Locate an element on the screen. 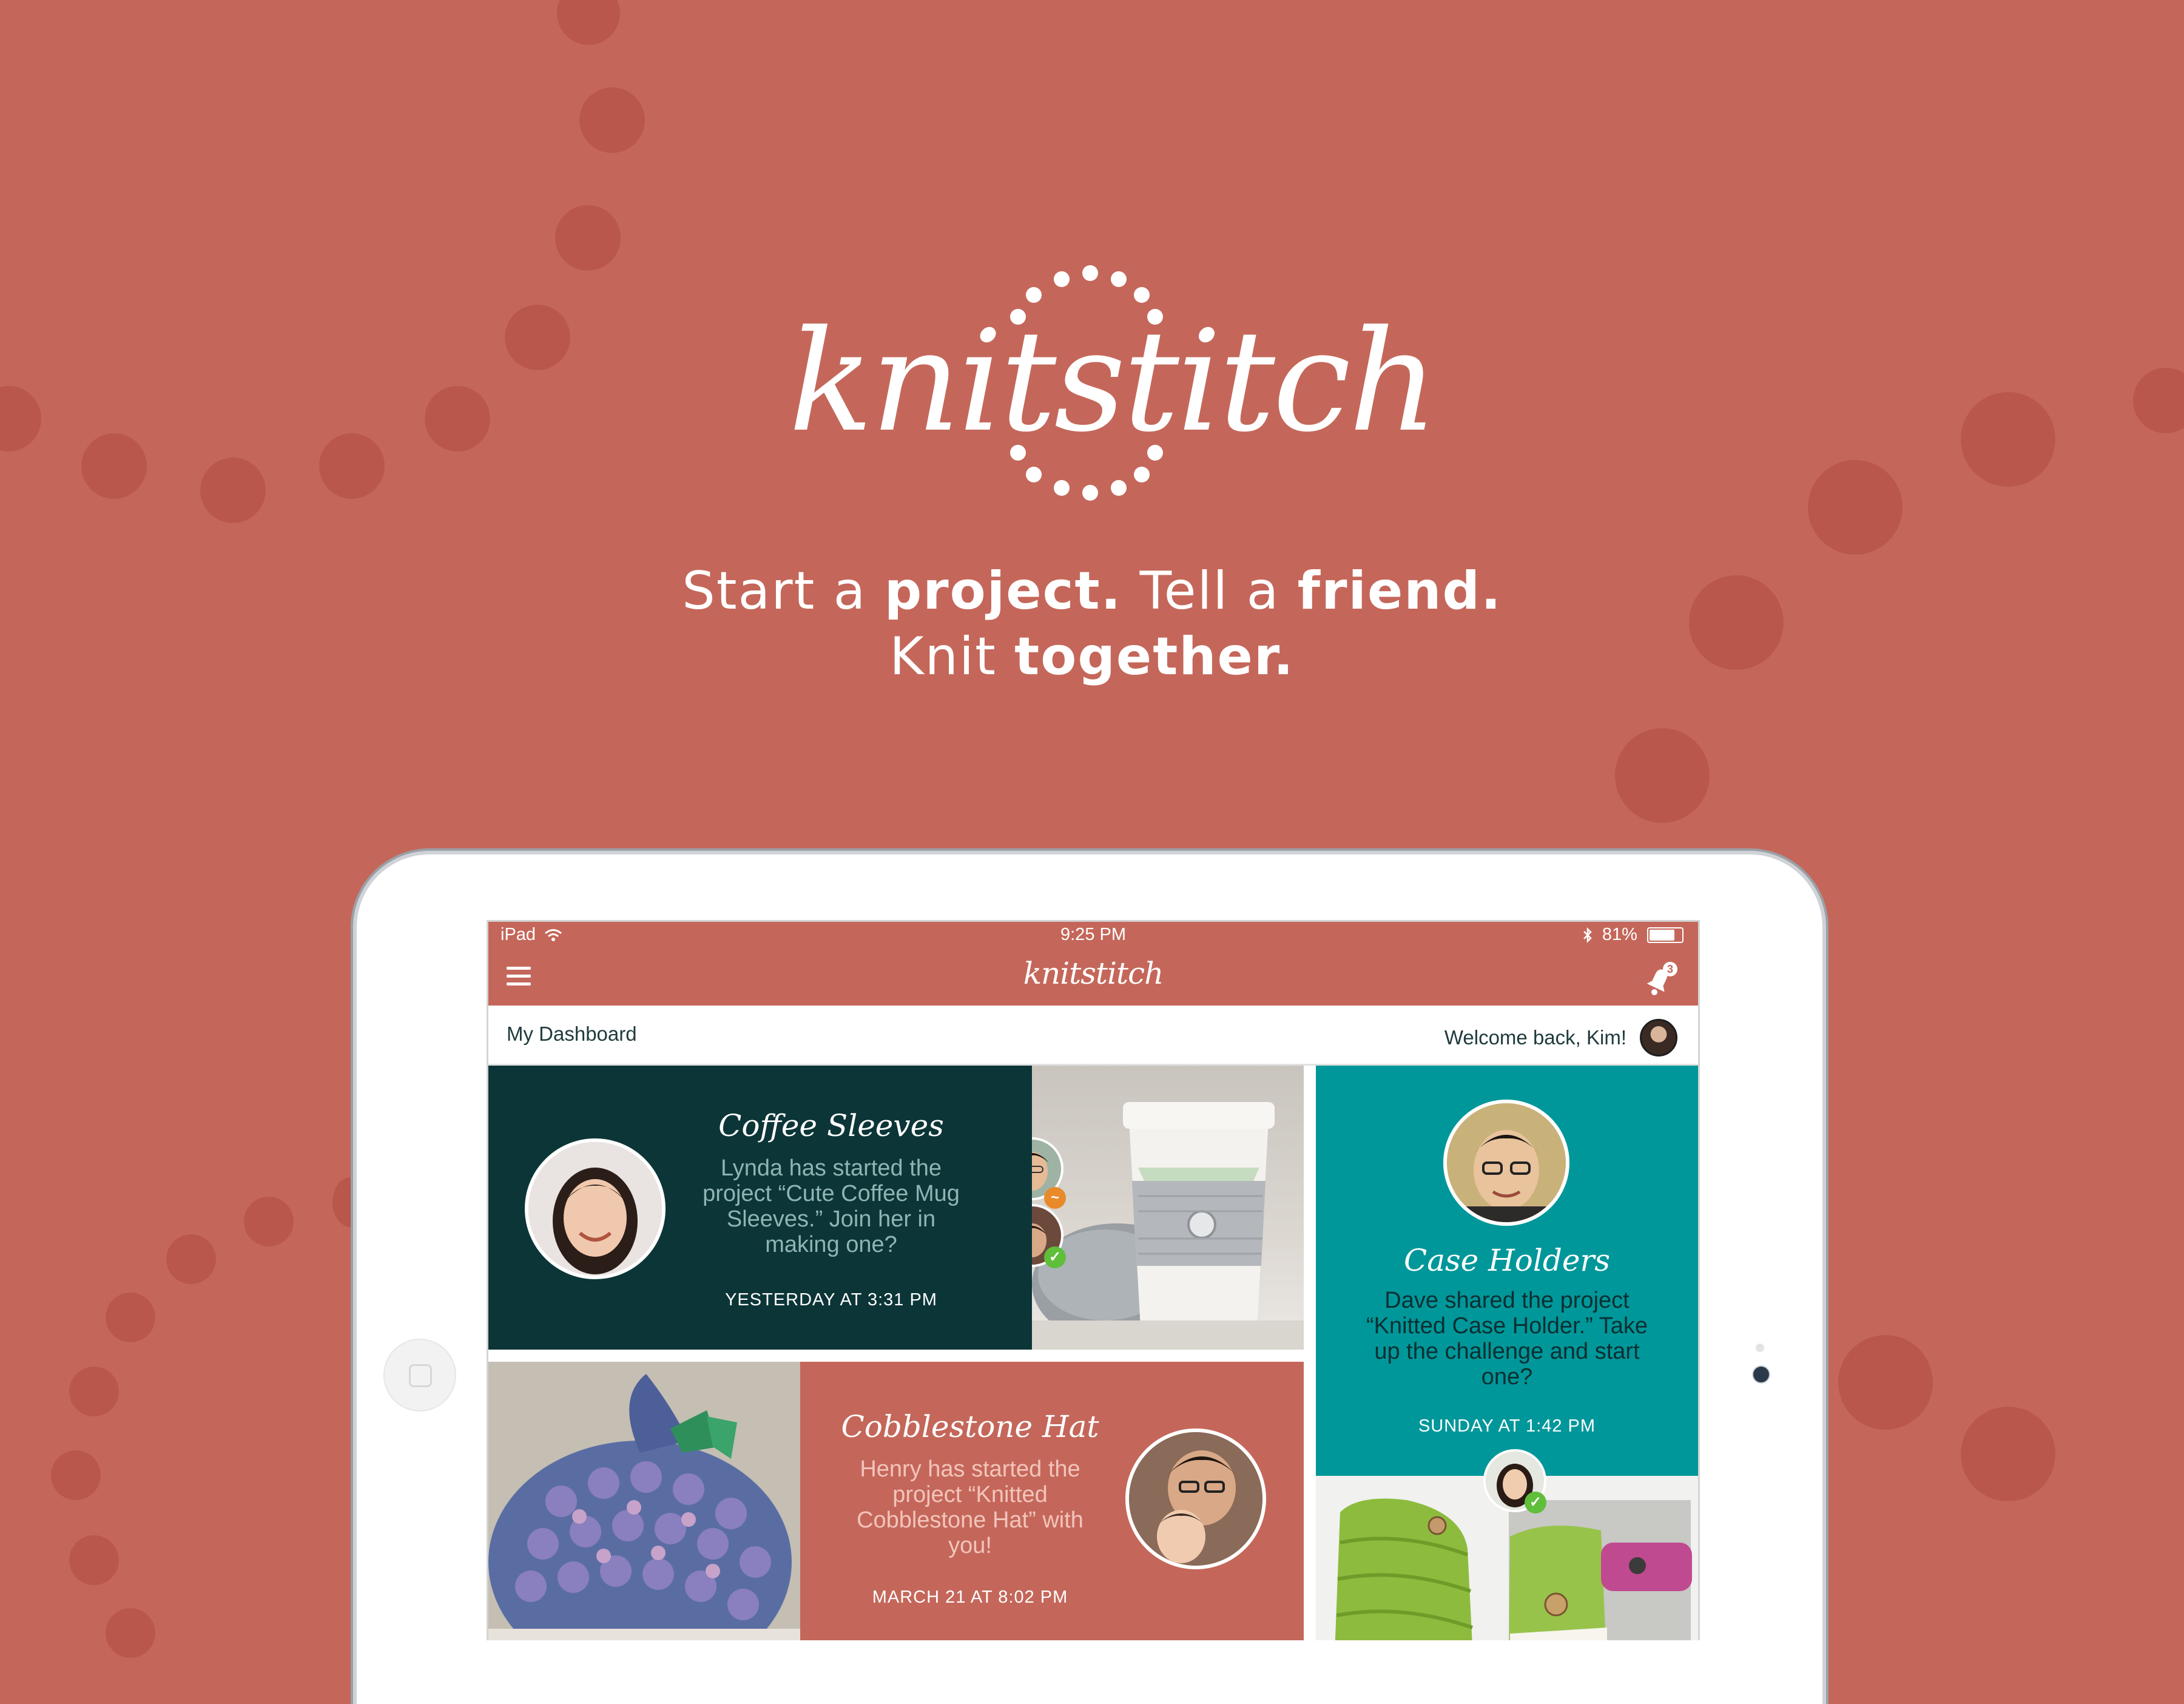 Image resolution: width=2184 pixels, height=1704 pixels. home-button is located at coordinates (419, 1375).